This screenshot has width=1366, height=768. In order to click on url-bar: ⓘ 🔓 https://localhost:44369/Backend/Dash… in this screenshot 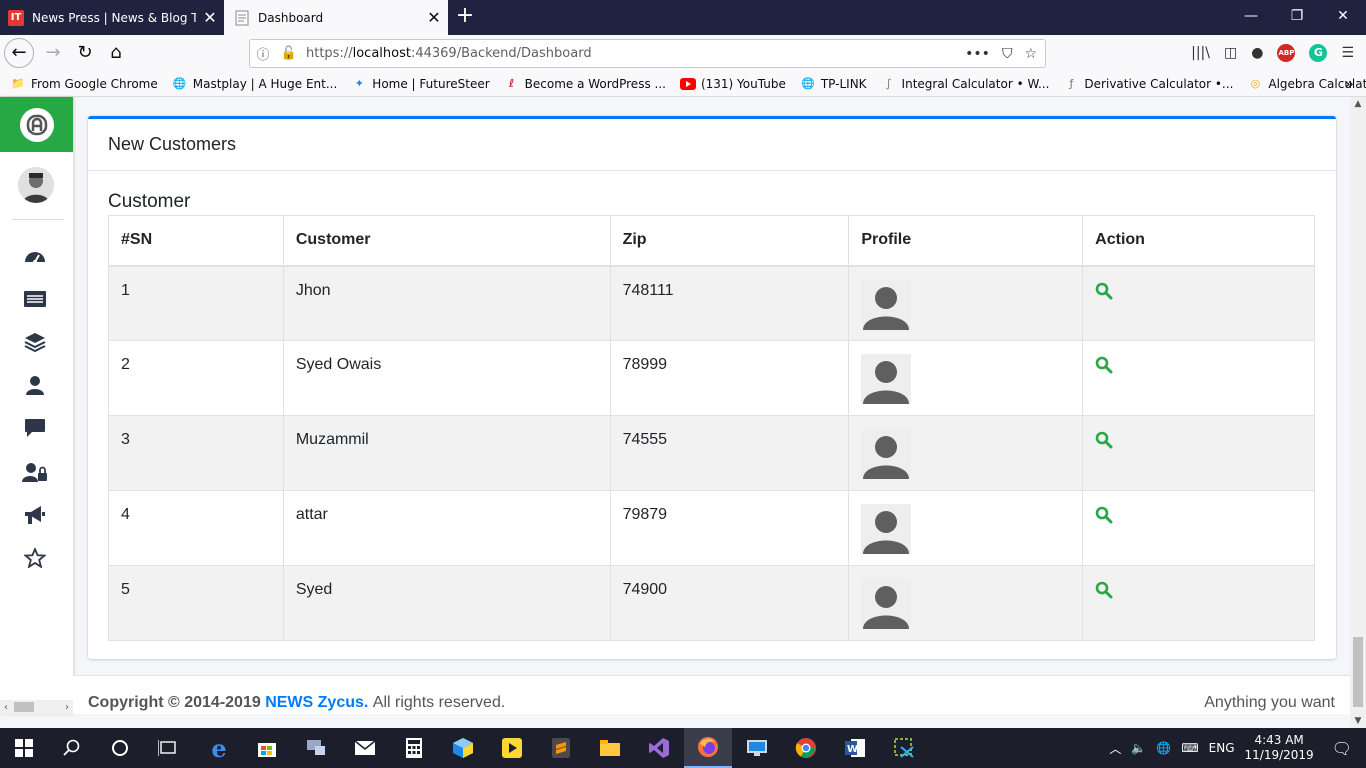, I will do `click(647, 53)`.